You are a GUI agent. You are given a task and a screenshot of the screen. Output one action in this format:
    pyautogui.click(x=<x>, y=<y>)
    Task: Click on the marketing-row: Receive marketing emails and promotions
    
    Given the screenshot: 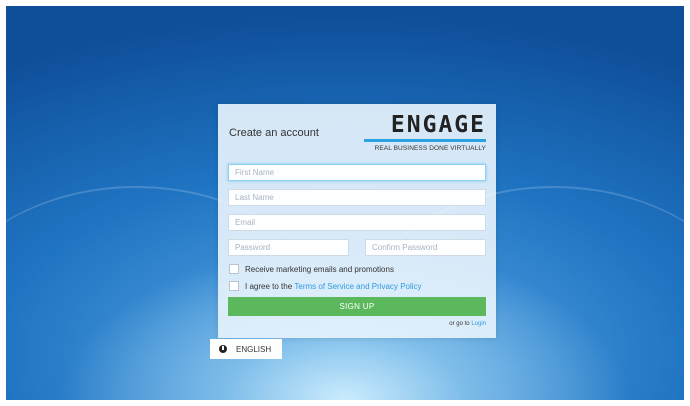 What is the action you would take?
    pyautogui.click(x=311, y=269)
    